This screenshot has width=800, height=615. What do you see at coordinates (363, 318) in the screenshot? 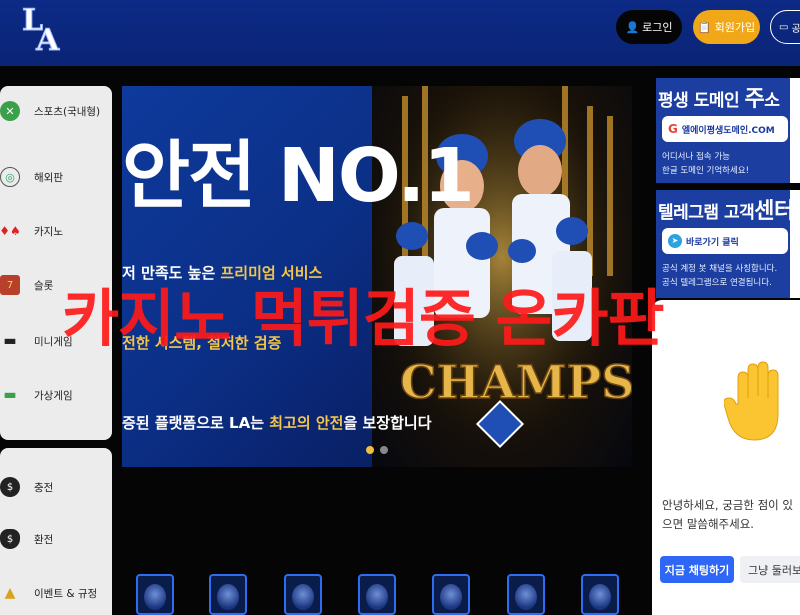
I see `watermark-text: 카지노 먹튀검증 온카판` at bounding box center [363, 318].